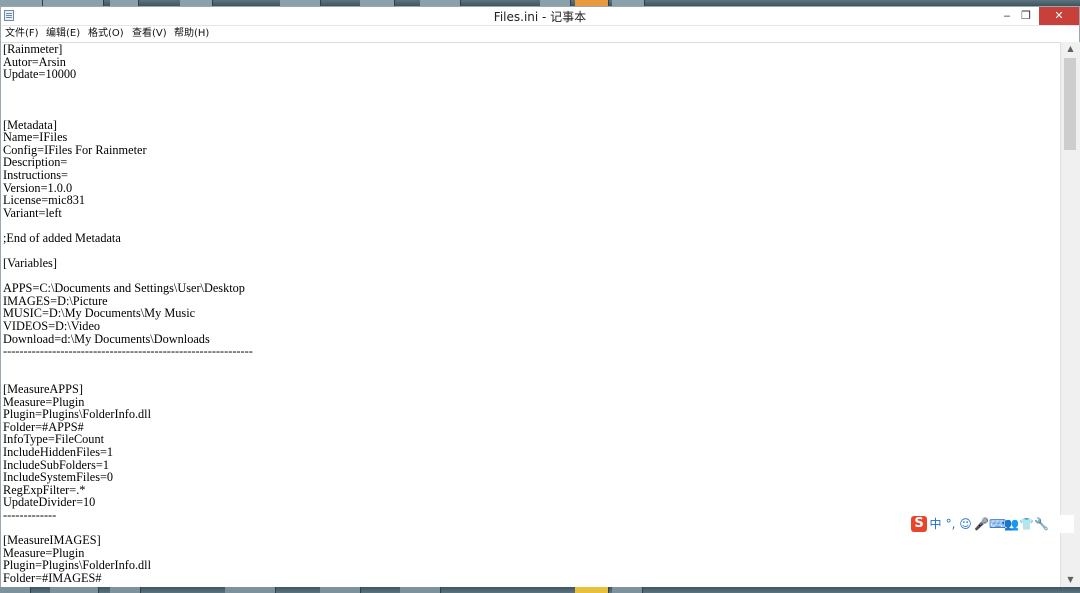 The image size is (1080, 593). I want to click on menu-view: 查看(V), so click(149, 33).